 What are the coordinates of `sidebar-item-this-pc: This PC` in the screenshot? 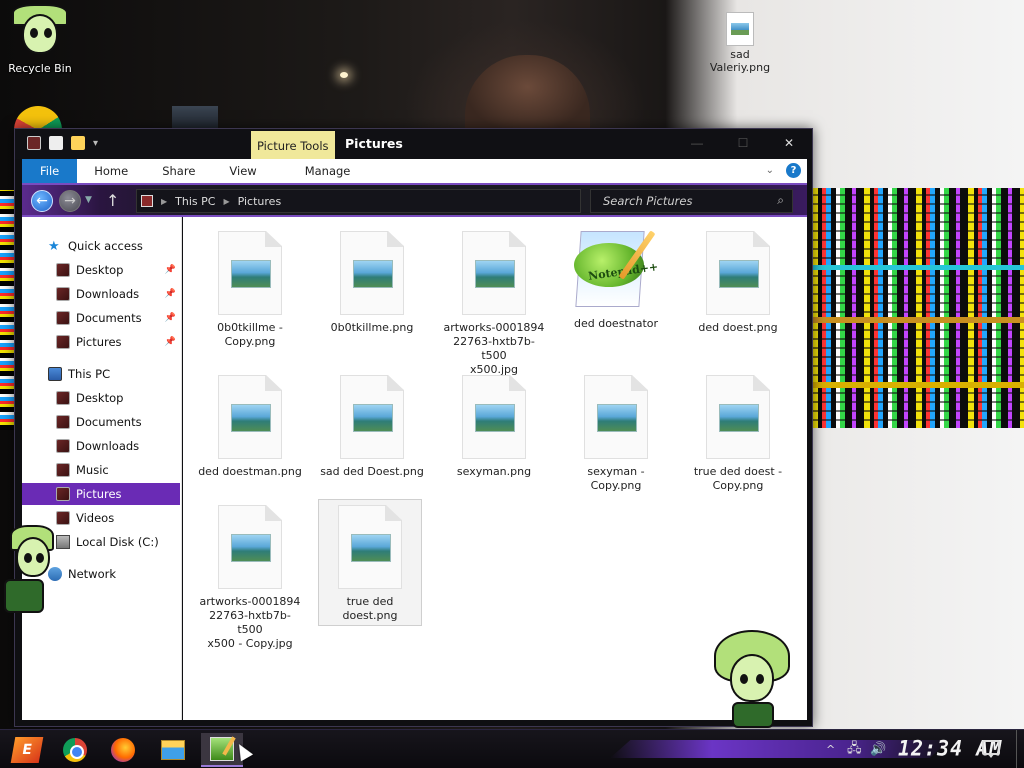 It's located at (101, 374).